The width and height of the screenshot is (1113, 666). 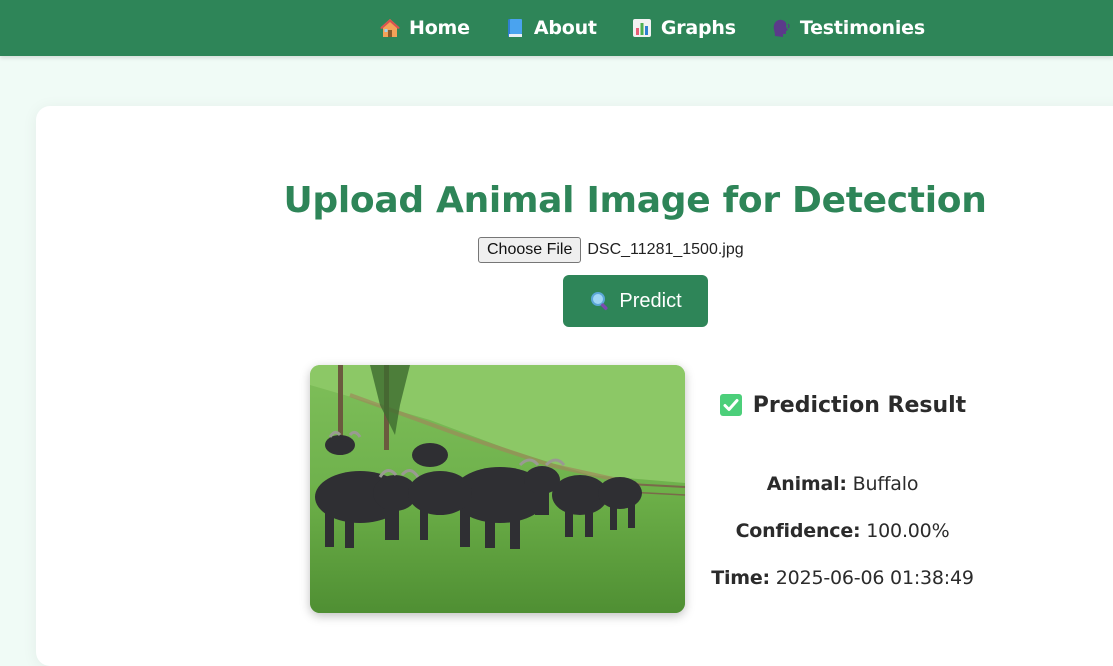 I want to click on uploaded-image, so click(x=497, y=489).